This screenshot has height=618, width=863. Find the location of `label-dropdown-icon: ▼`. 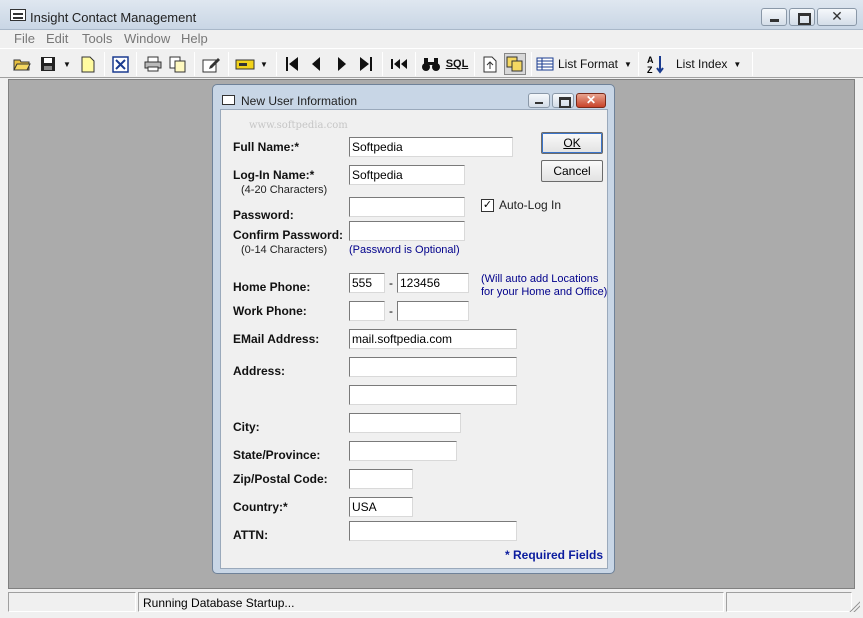

label-dropdown-icon: ▼ is located at coordinates (263, 64).